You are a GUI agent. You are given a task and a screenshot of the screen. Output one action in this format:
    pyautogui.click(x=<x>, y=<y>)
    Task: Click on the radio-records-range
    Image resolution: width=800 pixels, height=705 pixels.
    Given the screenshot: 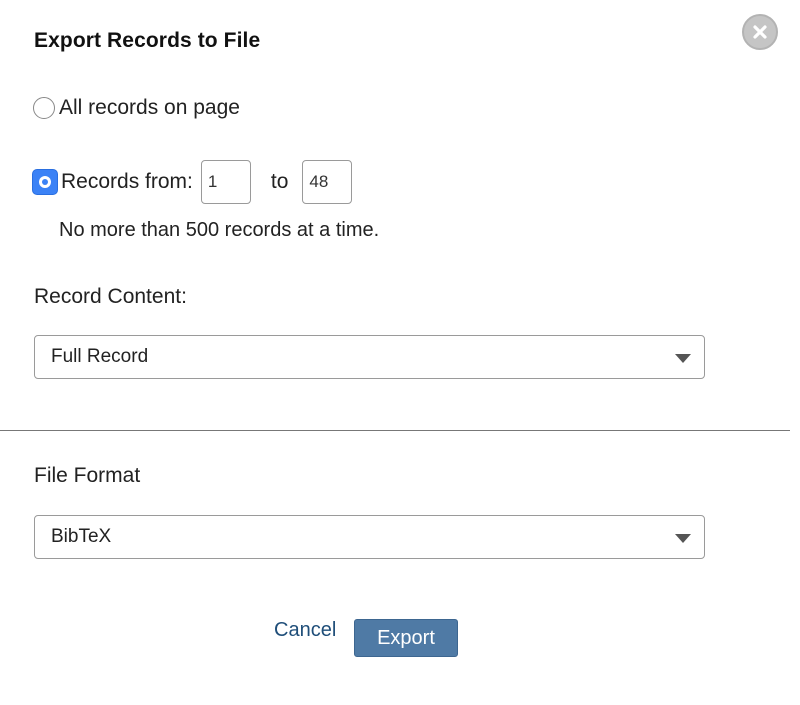 What is the action you would take?
    pyautogui.click(x=45, y=182)
    